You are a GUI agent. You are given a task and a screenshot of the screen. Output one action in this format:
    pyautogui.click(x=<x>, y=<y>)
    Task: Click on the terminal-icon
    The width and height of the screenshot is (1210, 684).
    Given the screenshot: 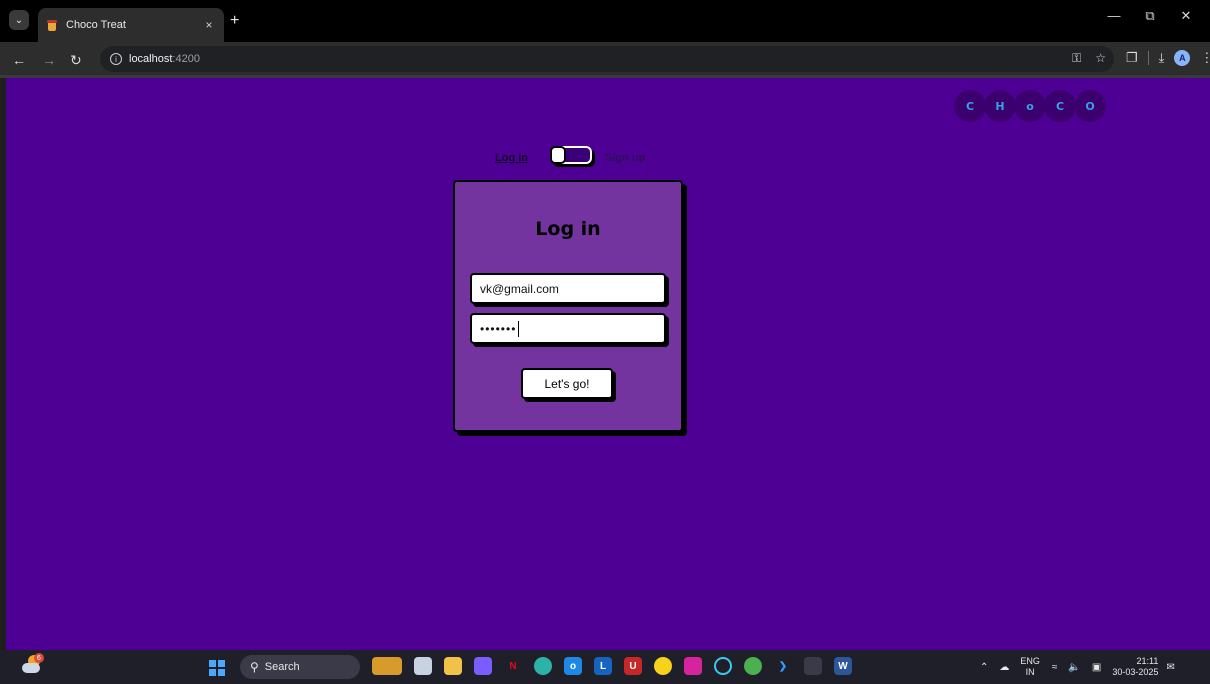 What is the action you would take?
    pyautogui.click(x=813, y=666)
    